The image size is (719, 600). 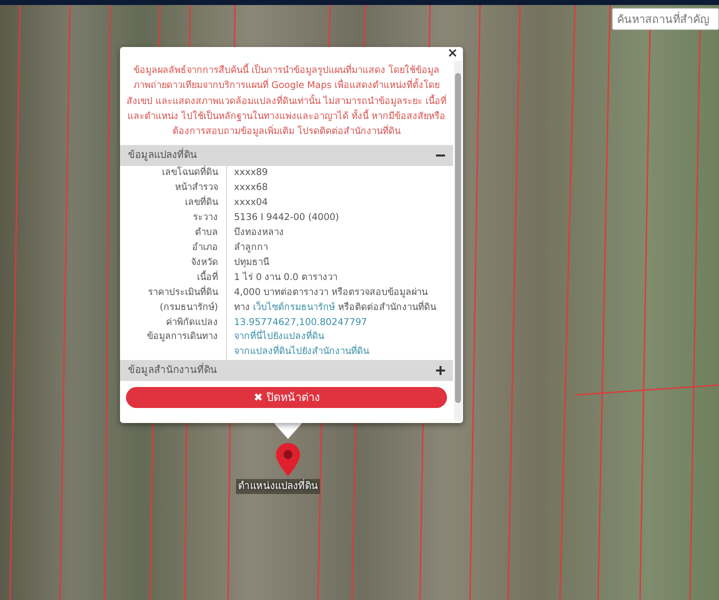 What do you see at coordinates (301, 322) in the screenshot?
I see `value-link: 13.95774627,100.80247797` at bounding box center [301, 322].